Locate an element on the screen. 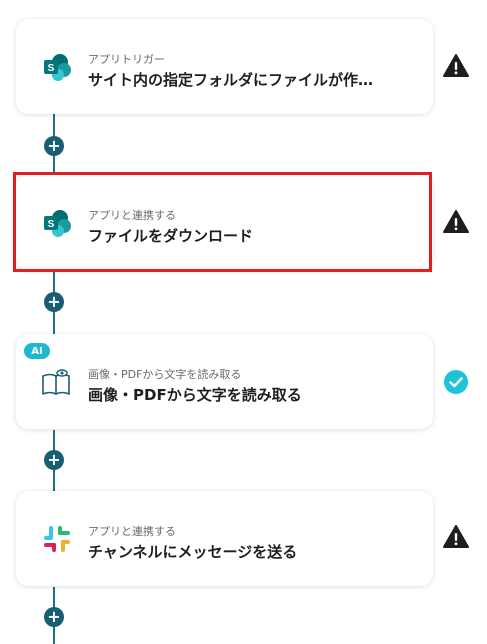  slack-icon is located at coordinates (57, 539).